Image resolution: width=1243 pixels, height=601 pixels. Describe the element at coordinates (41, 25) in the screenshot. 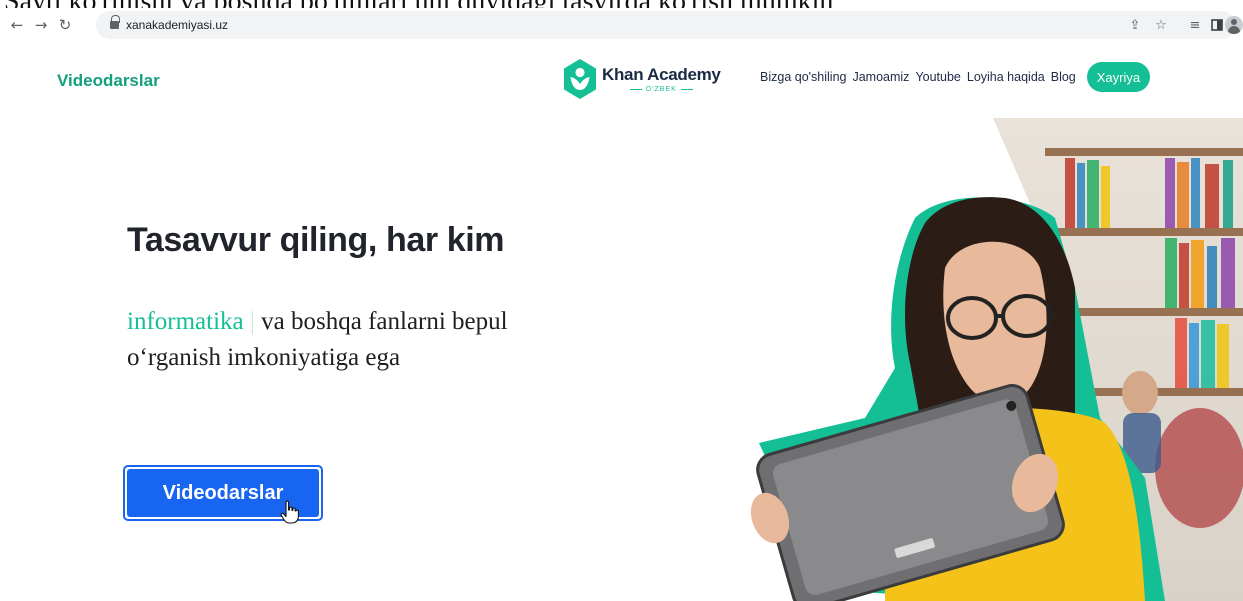

I see `forward-arrow-icon: →` at that location.